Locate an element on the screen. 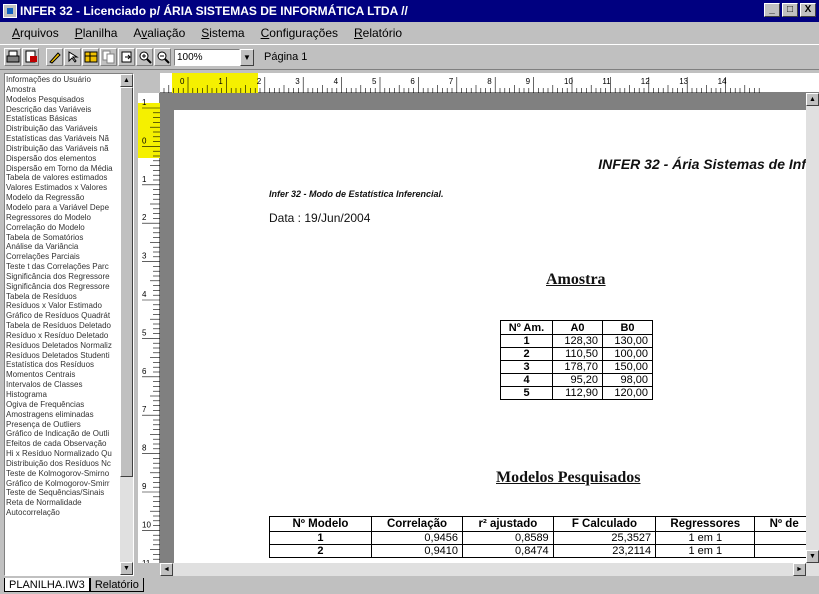  list-item: Resíduos Deletados Normaliz is located at coordinates (64, 346).